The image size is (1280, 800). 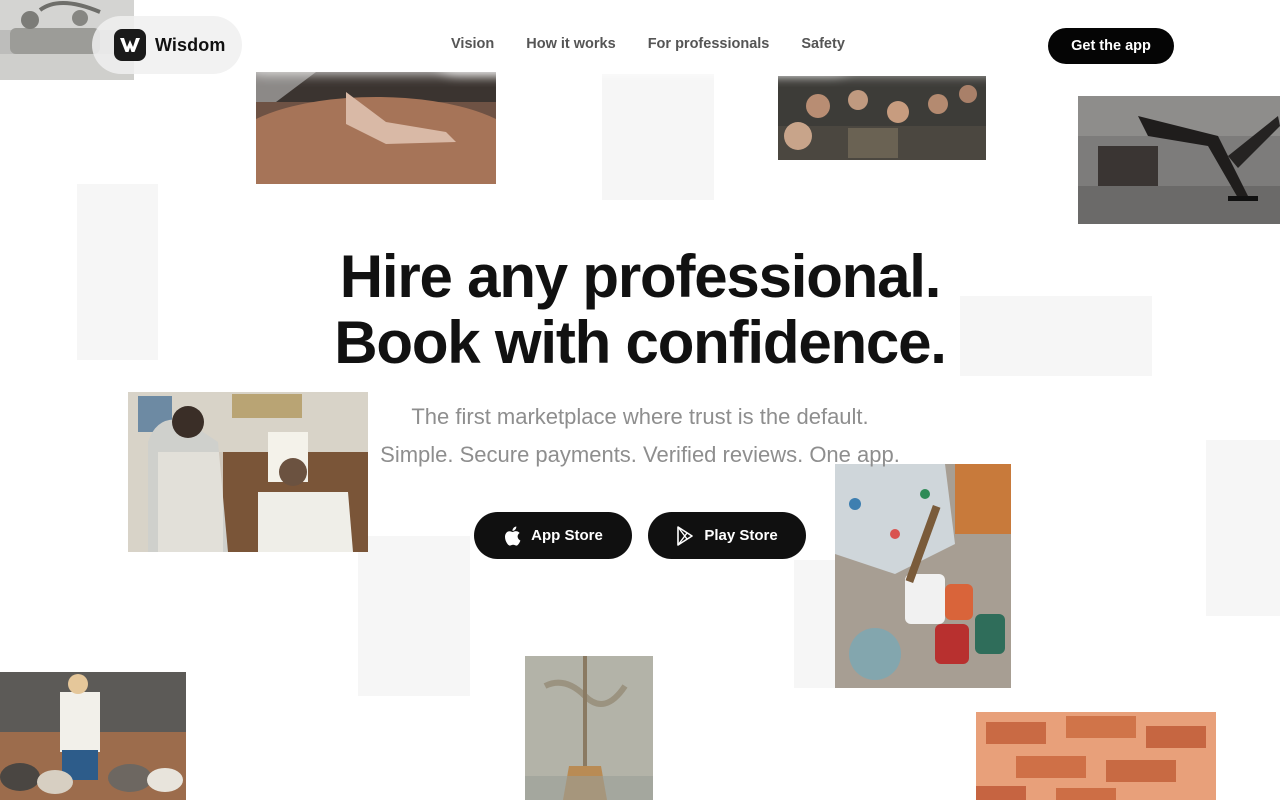 What do you see at coordinates (589, 728) in the screenshot?
I see `broom-photo` at bounding box center [589, 728].